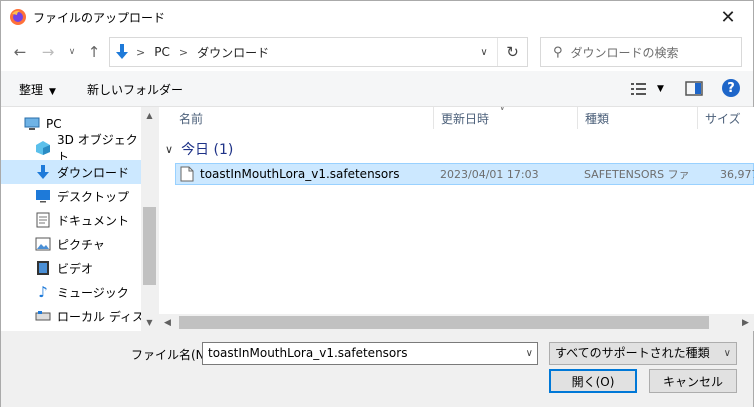 The height and width of the screenshot is (407, 754). What do you see at coordinates (149, 115) in the screenshot?
I see `scroll-up-icon: ▲` at bounding box center [149, 115].